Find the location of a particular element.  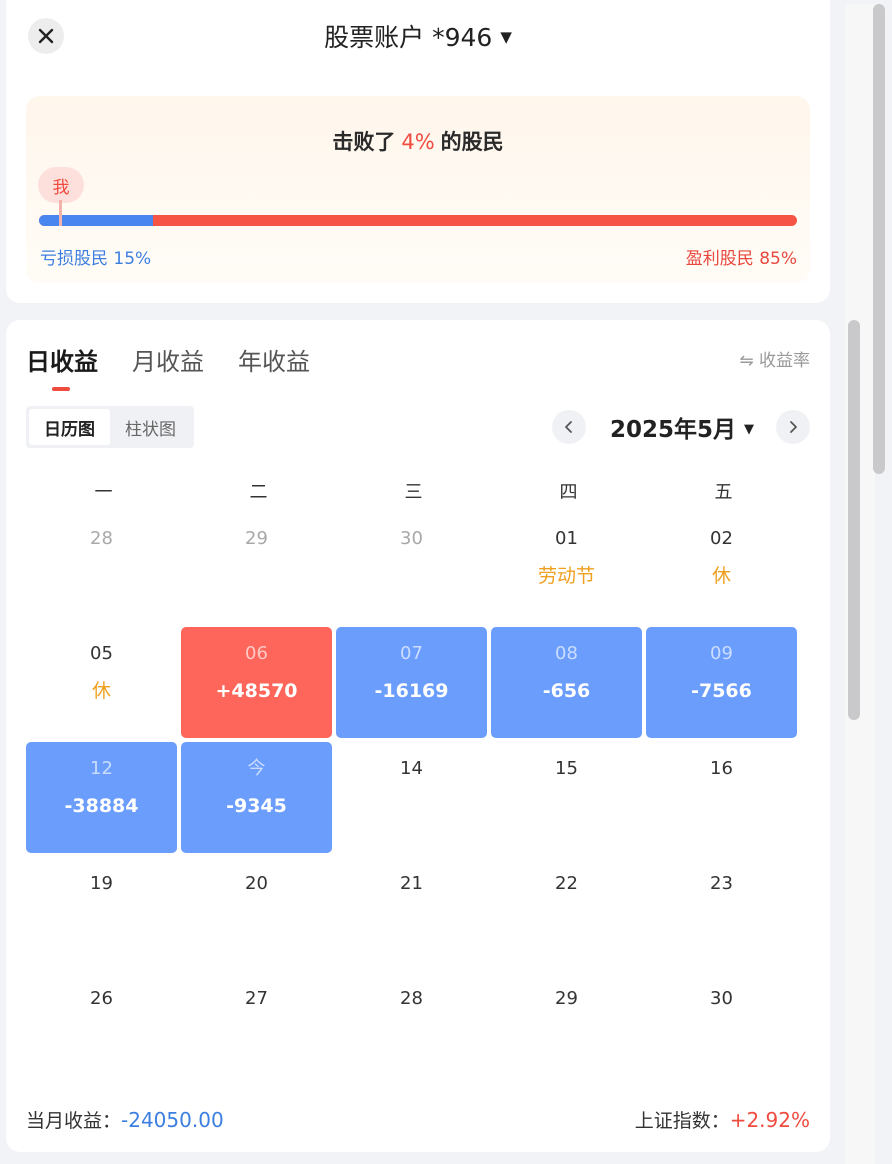

weekday-label: 三 is located at coordinates (413, 492).